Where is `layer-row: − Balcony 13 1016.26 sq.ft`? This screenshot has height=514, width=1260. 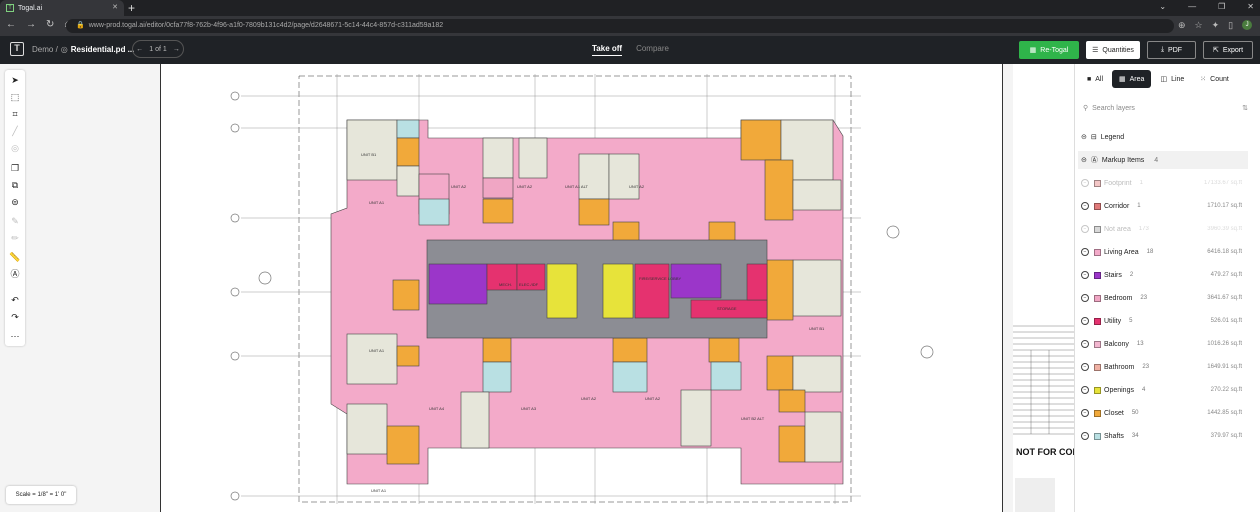 layer-row: − Balcony 13 1016.26 sq.ft is located at coordinates (1163, 344).